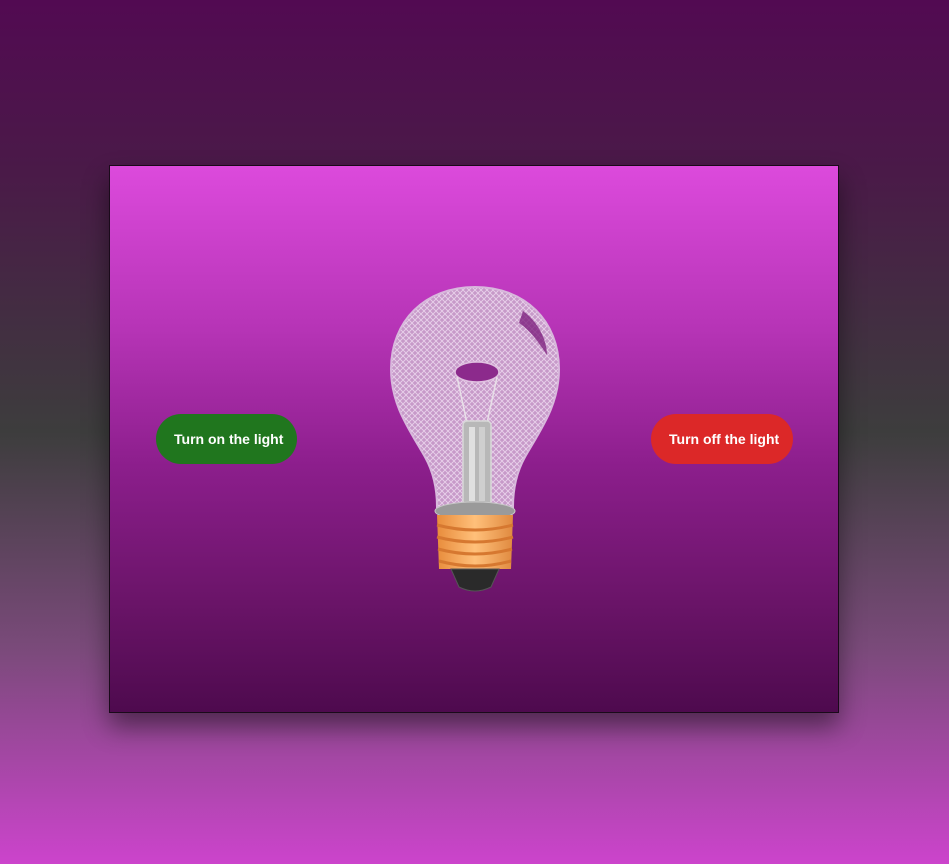 The width and height of the screenshot is (949, 864). What do you see at coordinates (722, 439) in the screenshot?
I see `turn-off-button: Turn off the light` at bounding box center [722, 439].